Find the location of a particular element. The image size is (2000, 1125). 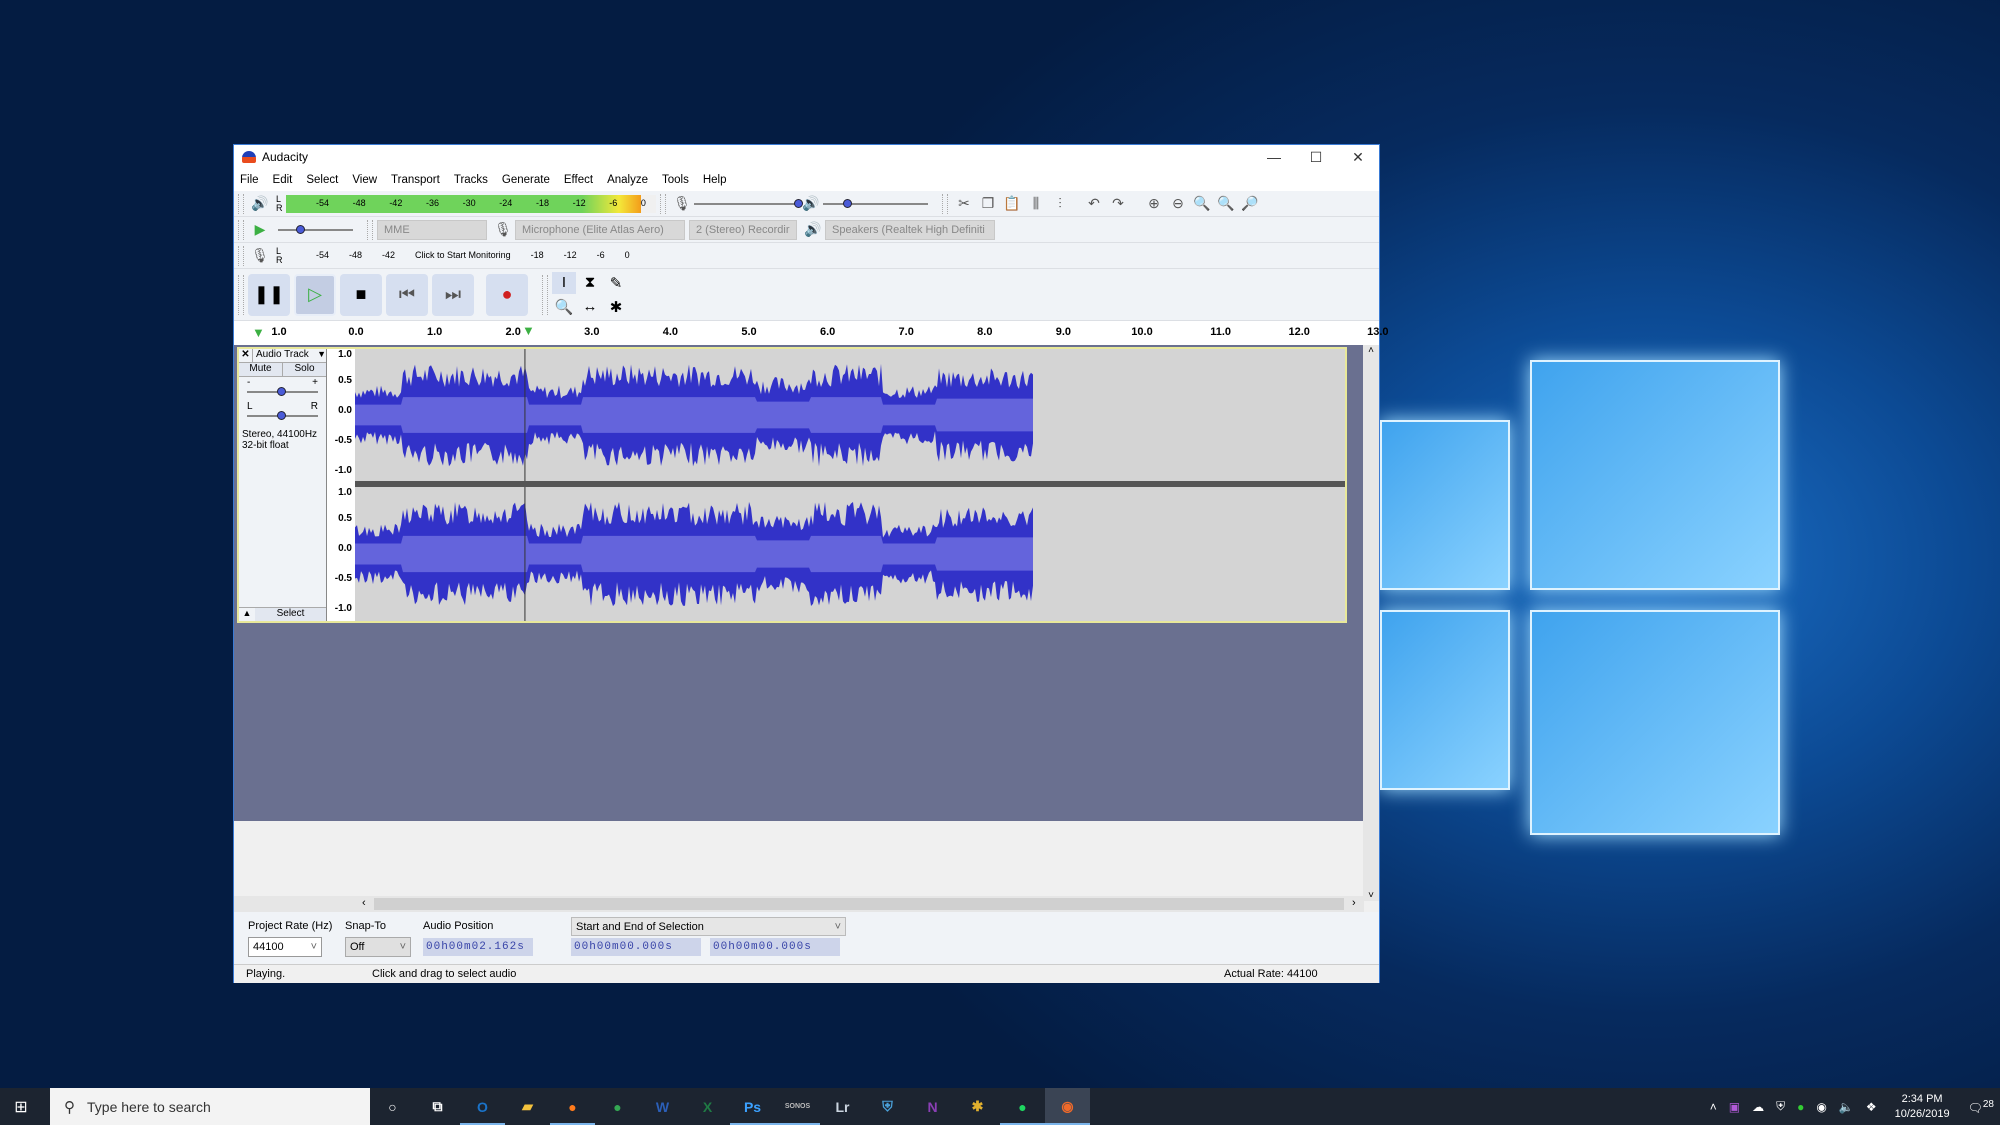

menu-file: File is located at coordinates (249, 180).